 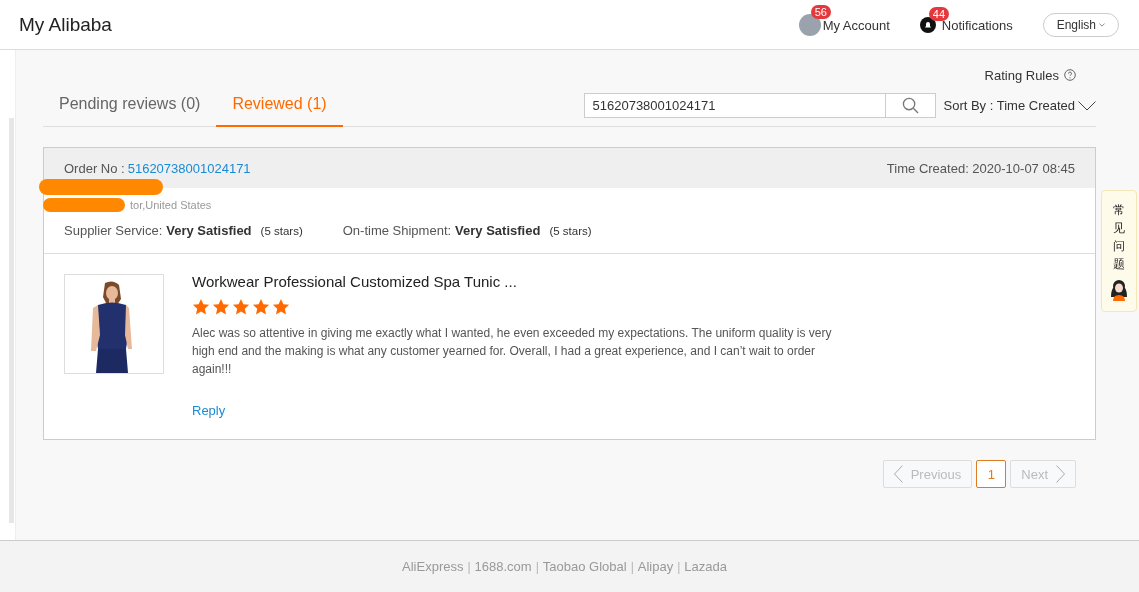 What do you see at coordinates (1080, 24) in the screenshot?
I see `language-dropdown: English` at bounding box center [1080, 24].